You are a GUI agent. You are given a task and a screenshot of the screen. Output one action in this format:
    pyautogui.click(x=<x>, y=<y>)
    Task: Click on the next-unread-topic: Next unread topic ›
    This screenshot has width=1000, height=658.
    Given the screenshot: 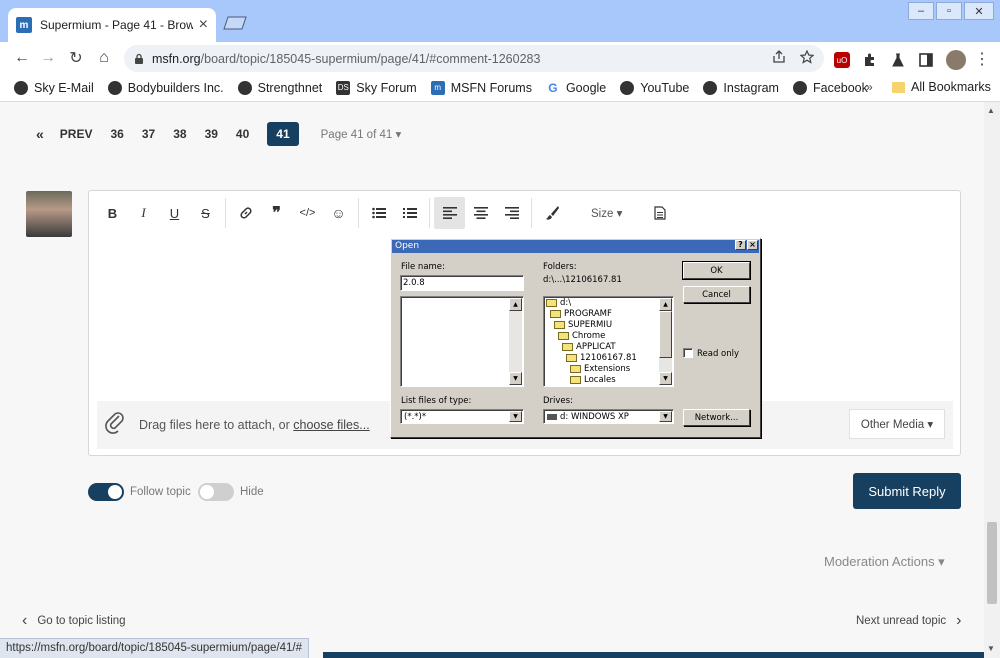 What is the action you would take?
    pyautogui.click(x=908, y=621)
    